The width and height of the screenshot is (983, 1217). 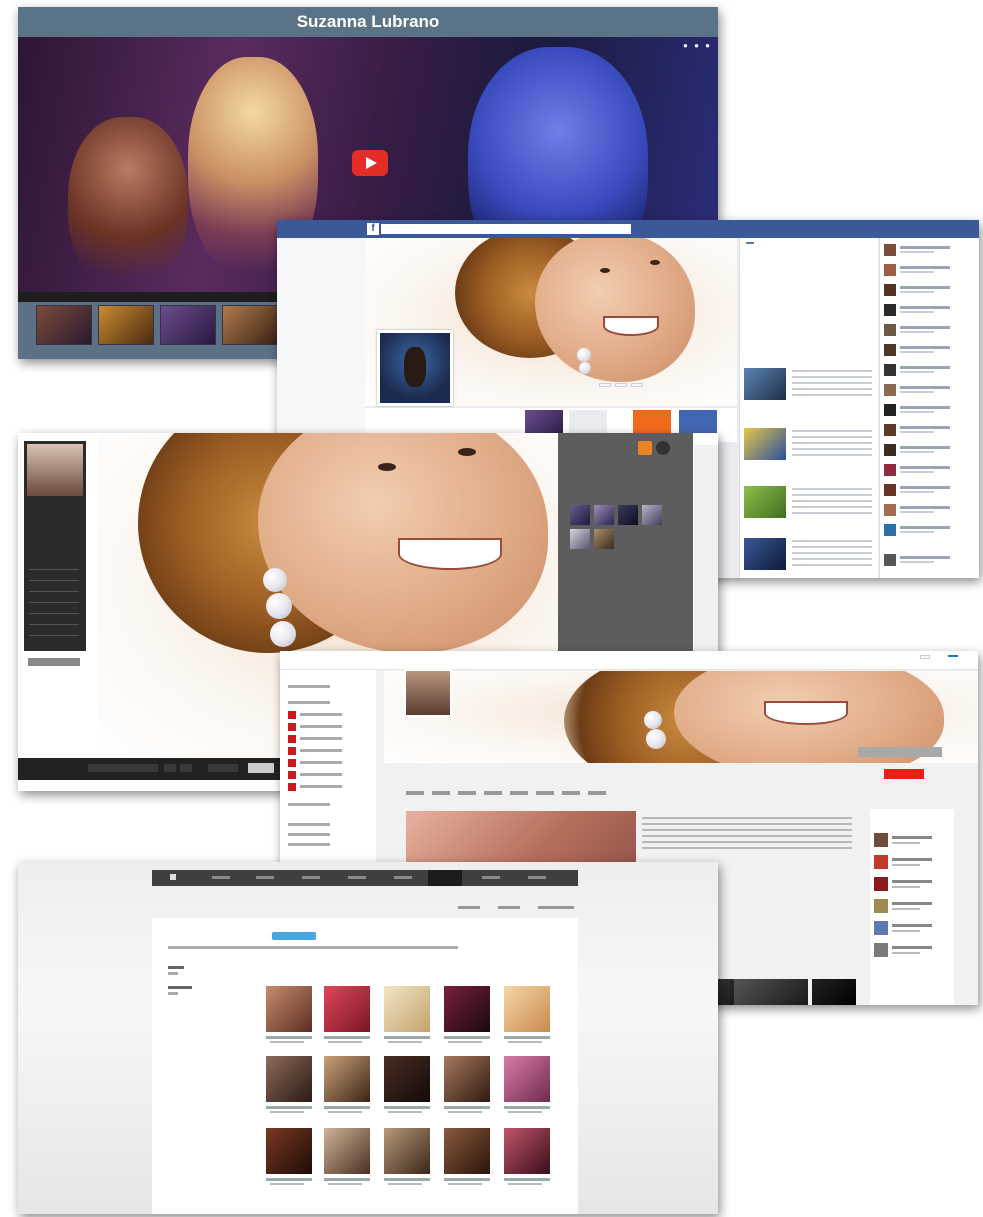 I want to click on follow-button, so click(x=621, y=385).